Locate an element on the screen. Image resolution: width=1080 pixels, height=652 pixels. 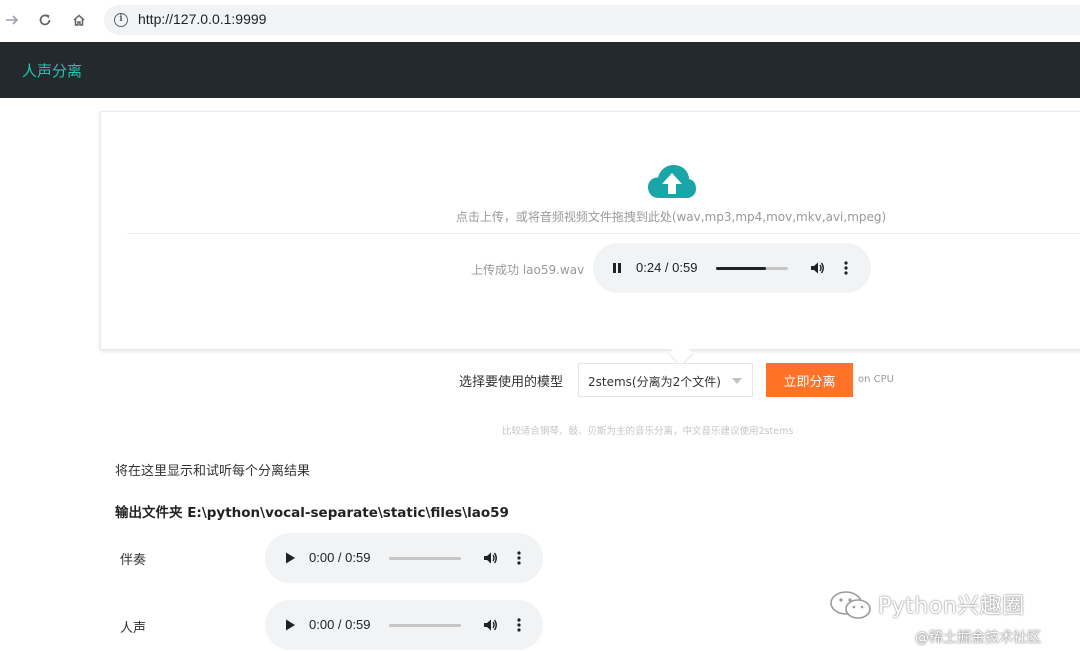
app-header: 人声分离 is located at coordinates (540, 70).